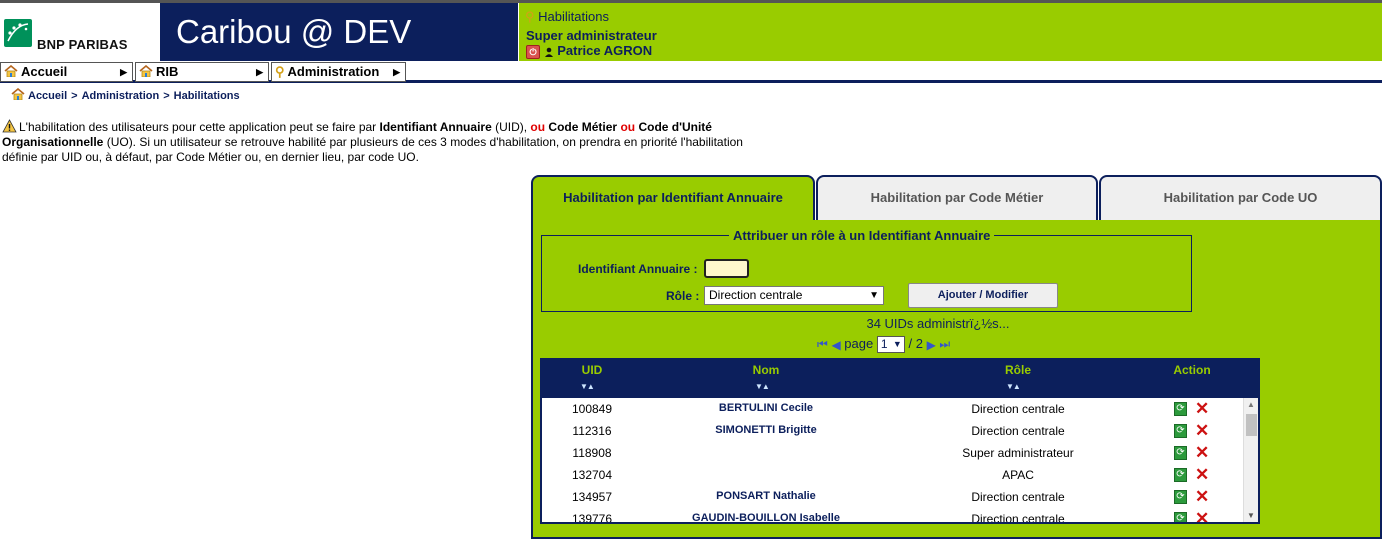 The height and width of the screenshot is (540, 1382). Describe the element at coordinates (900, 379) in the screenshot. I see `table-header: UID ▼▲ Nom ▼▲ Rôle ▼▲ Action` at that location.